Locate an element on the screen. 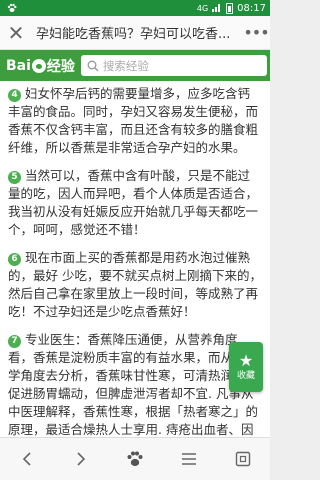  site-header: Bai 经验 is located at coordinates (135, 65).